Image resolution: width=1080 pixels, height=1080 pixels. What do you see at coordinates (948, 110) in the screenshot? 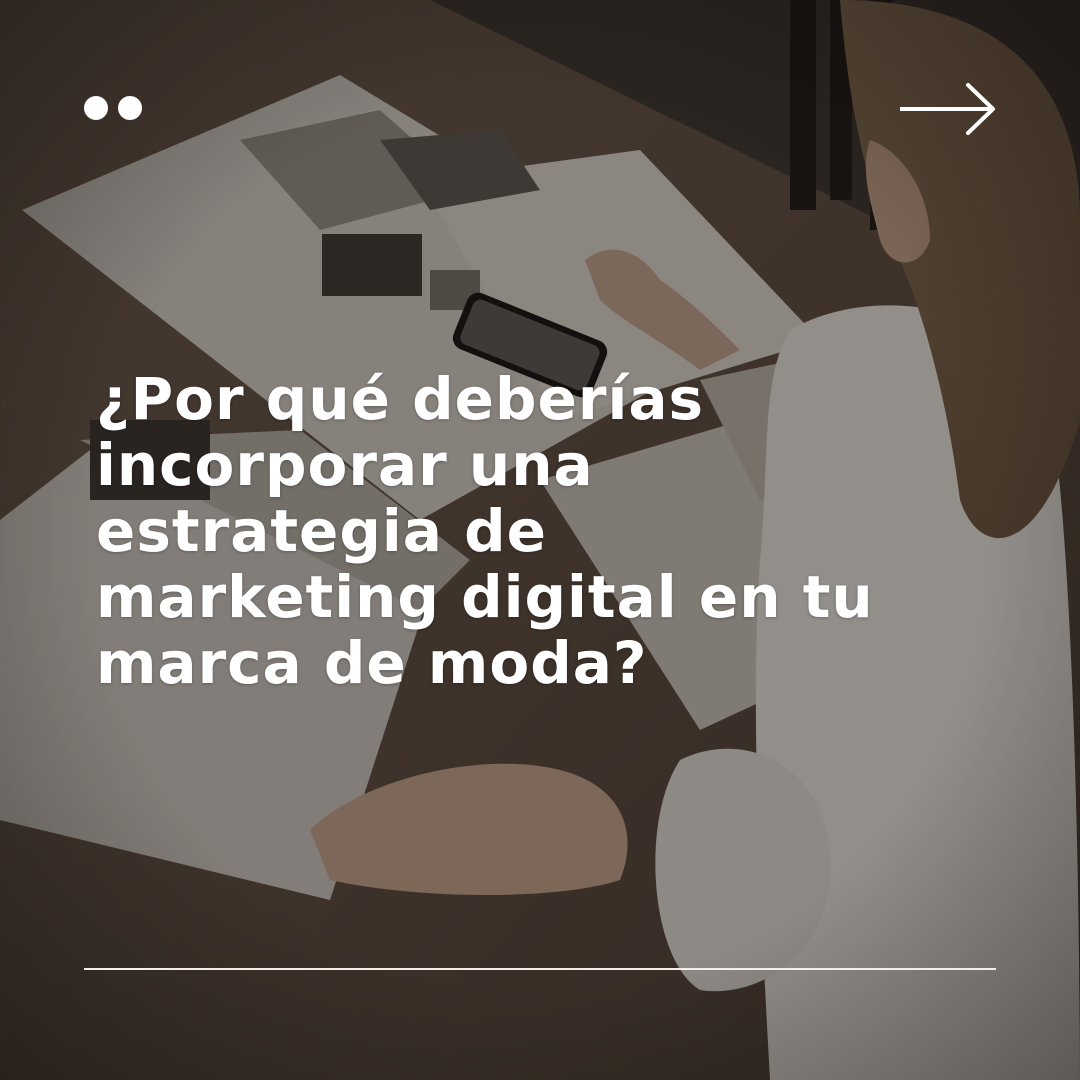
I see `arrow-right-icon` at bounding box center [948, 110].